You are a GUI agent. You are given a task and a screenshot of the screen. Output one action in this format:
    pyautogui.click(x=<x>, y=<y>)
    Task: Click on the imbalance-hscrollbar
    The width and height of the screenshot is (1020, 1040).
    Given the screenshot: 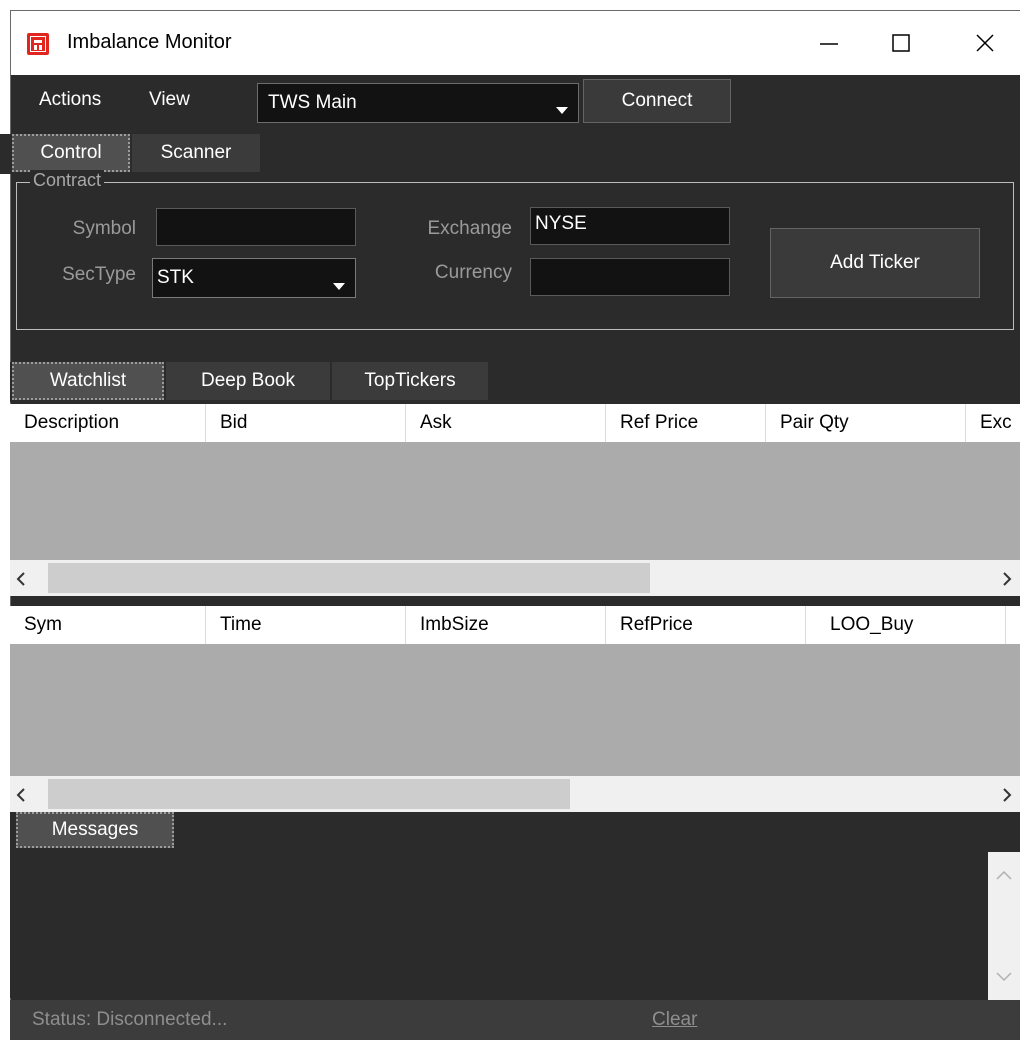 What is the action you would take?
    pyautogui.click(x=515, y=794)
    